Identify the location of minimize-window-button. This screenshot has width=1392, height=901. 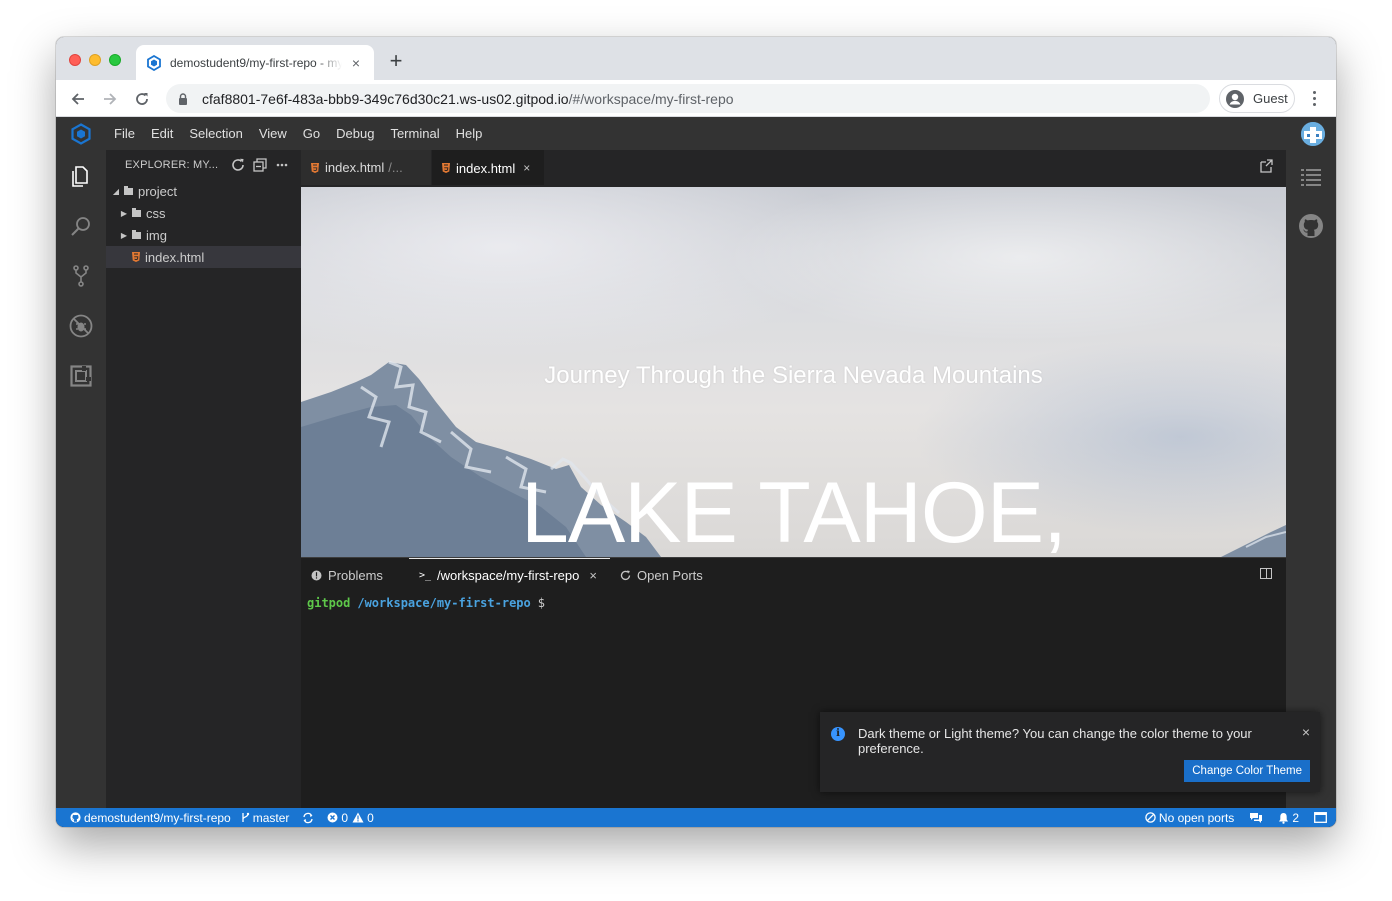
(95, 60).